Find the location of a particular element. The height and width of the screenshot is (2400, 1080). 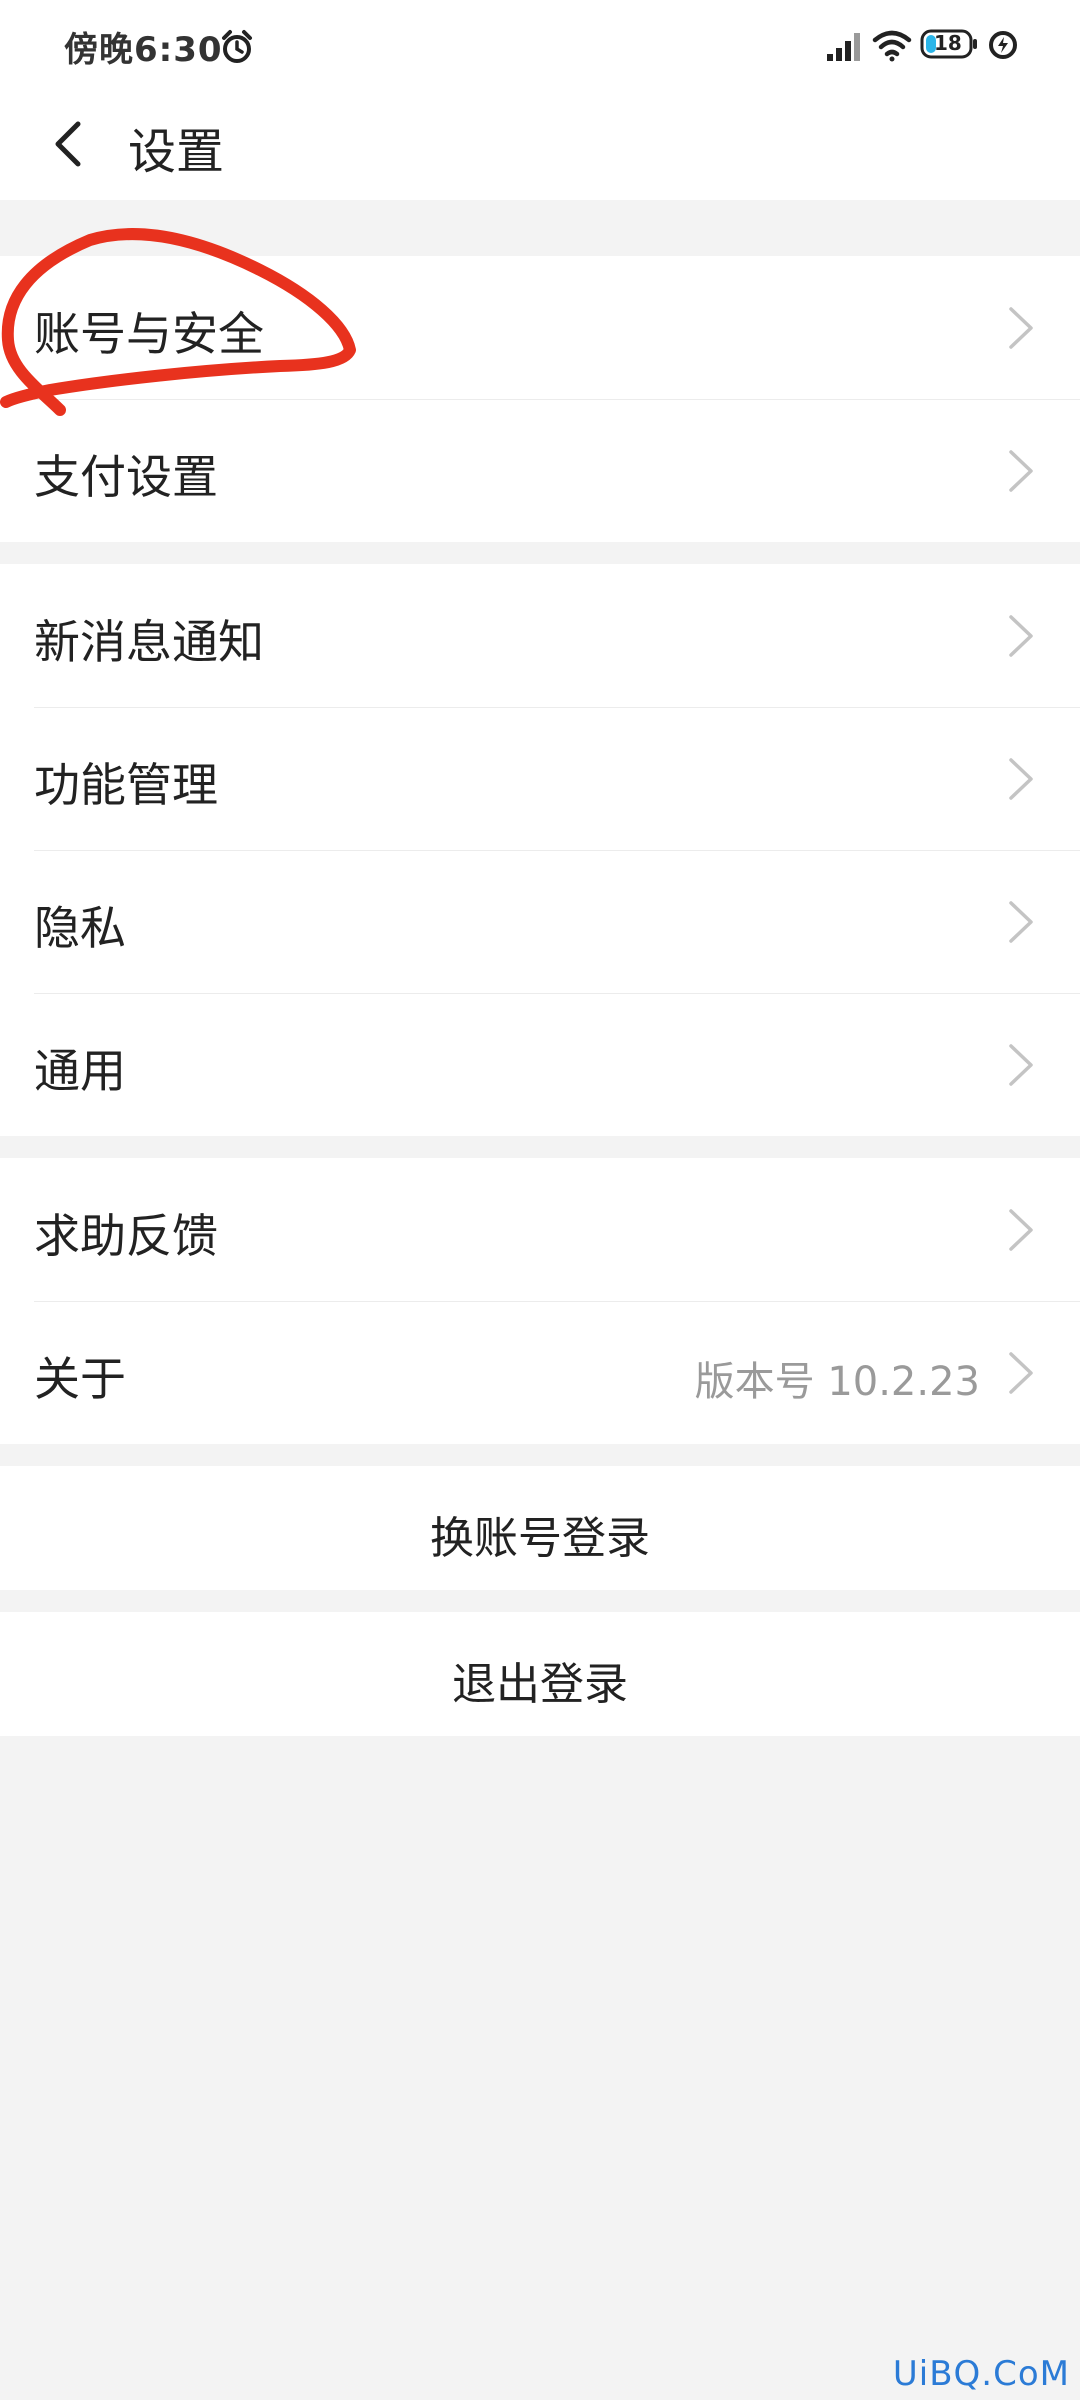

red-annotation-scribble is located at coordinates (178, 322).